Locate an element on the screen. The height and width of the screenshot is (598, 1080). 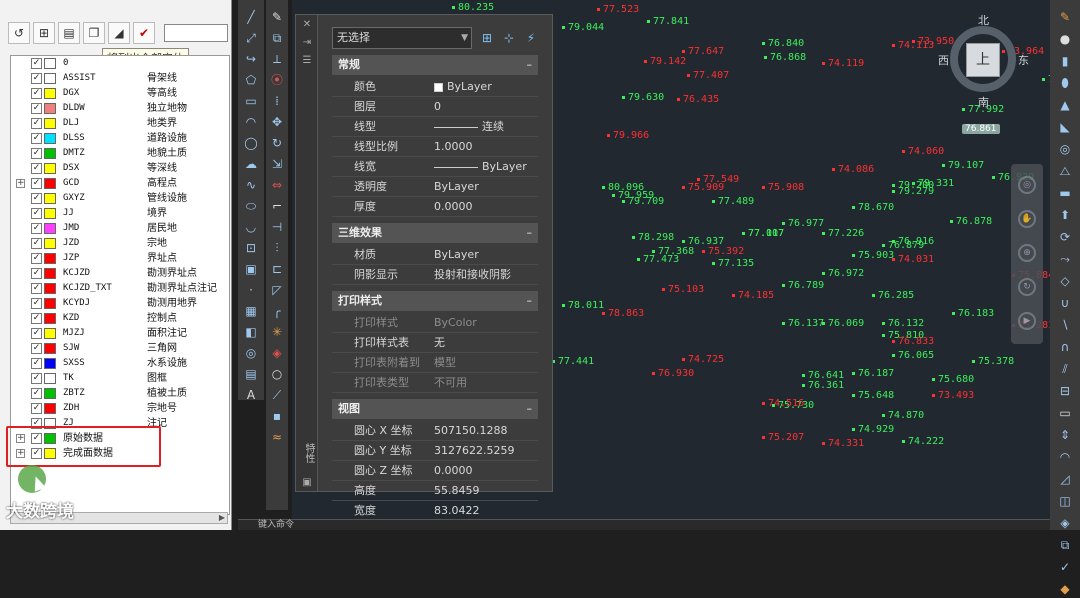
flatshot-icon: ▭ is located at coordinates (1065, 413).